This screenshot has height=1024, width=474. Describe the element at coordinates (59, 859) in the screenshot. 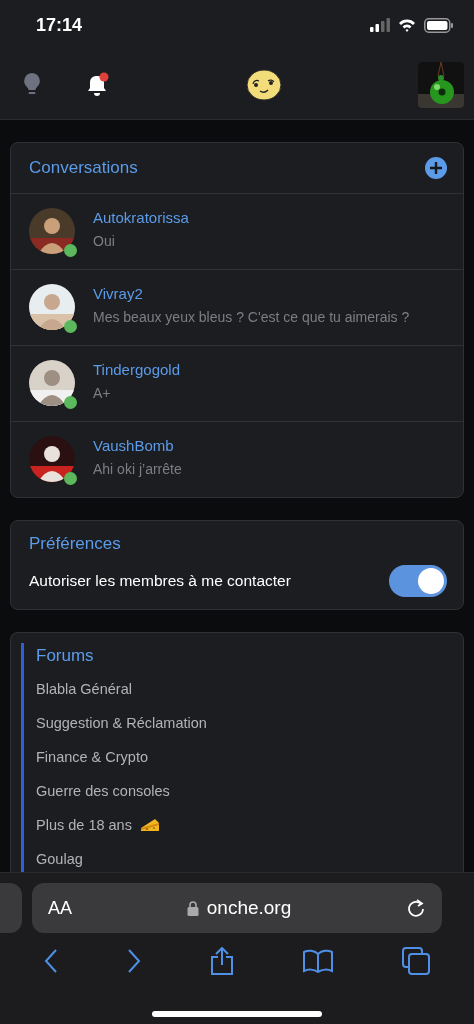

I see `forum-link: Goulag` at that location.